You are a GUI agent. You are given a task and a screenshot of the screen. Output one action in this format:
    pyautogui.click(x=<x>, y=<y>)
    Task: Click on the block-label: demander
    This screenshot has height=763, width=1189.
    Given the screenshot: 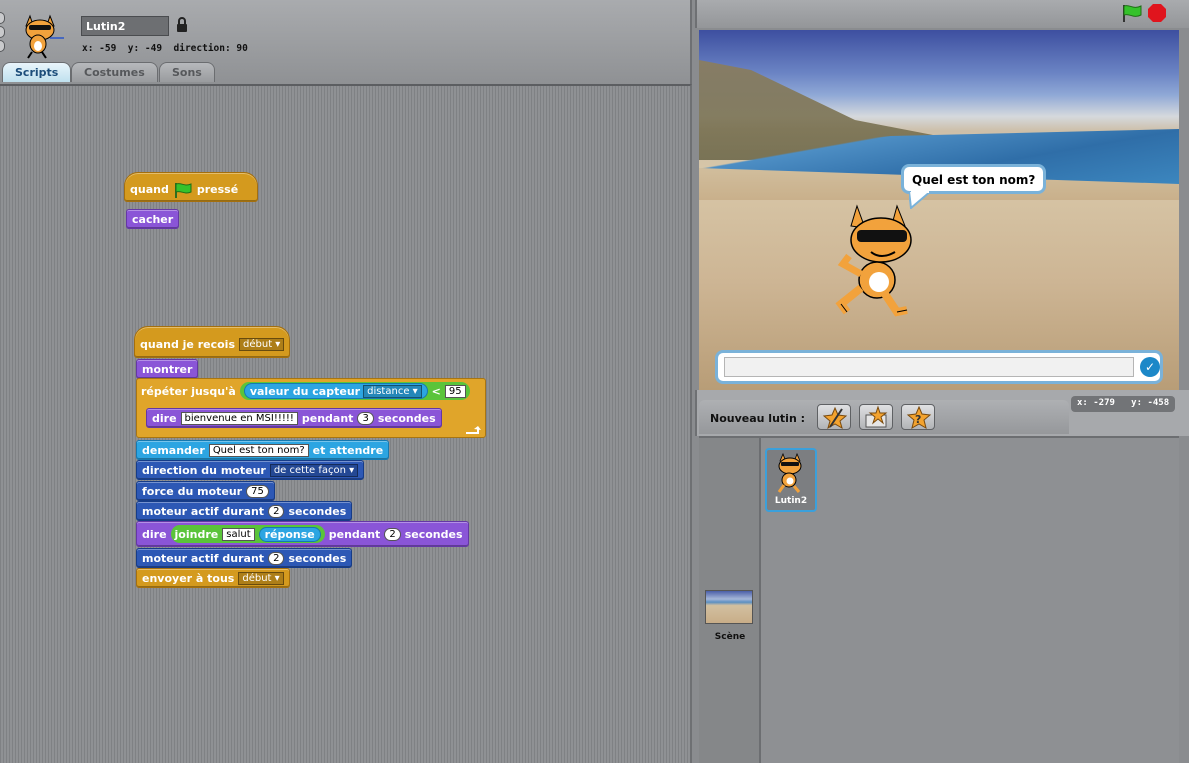 What is the action you would take?
    pyautogui.click(x=173, y=450)
    